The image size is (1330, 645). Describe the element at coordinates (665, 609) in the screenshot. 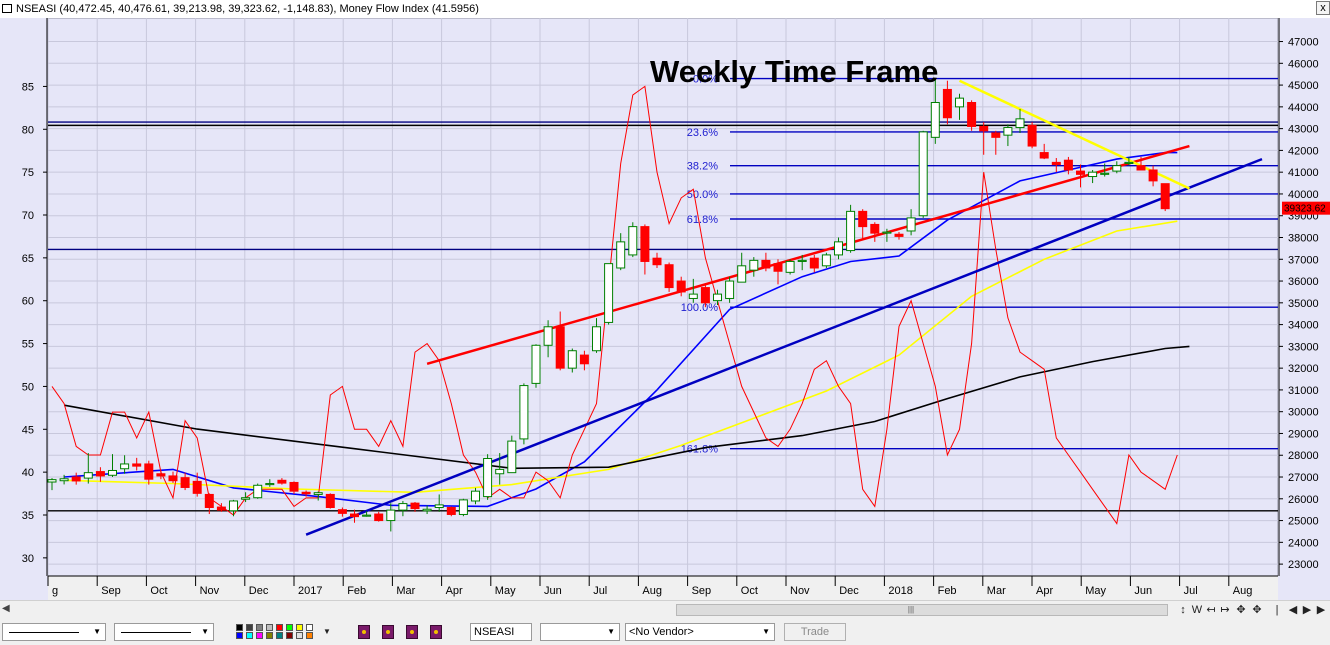

I see `scroll-status-row: ◀ ||| ↕ W ↤ ↦ ✥ ✥ | ◀ ▶ ▶` at that location.